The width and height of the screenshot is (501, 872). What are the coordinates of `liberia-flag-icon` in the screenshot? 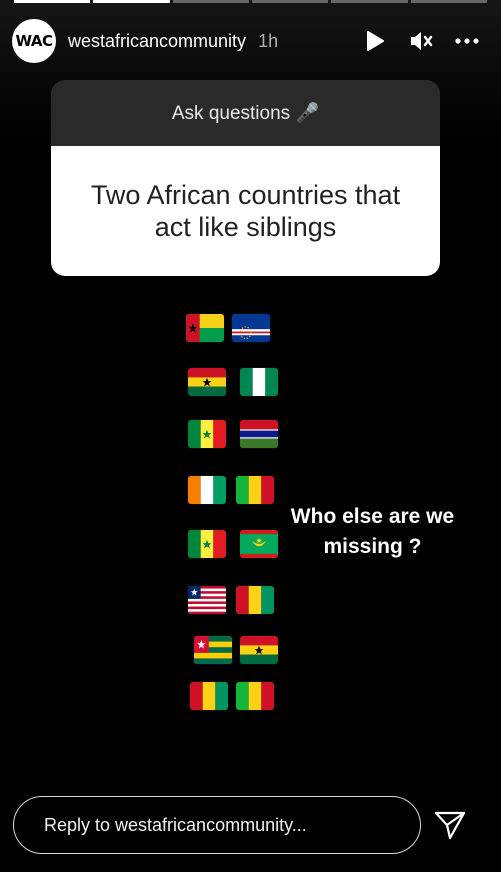 It's located at (207, 600).